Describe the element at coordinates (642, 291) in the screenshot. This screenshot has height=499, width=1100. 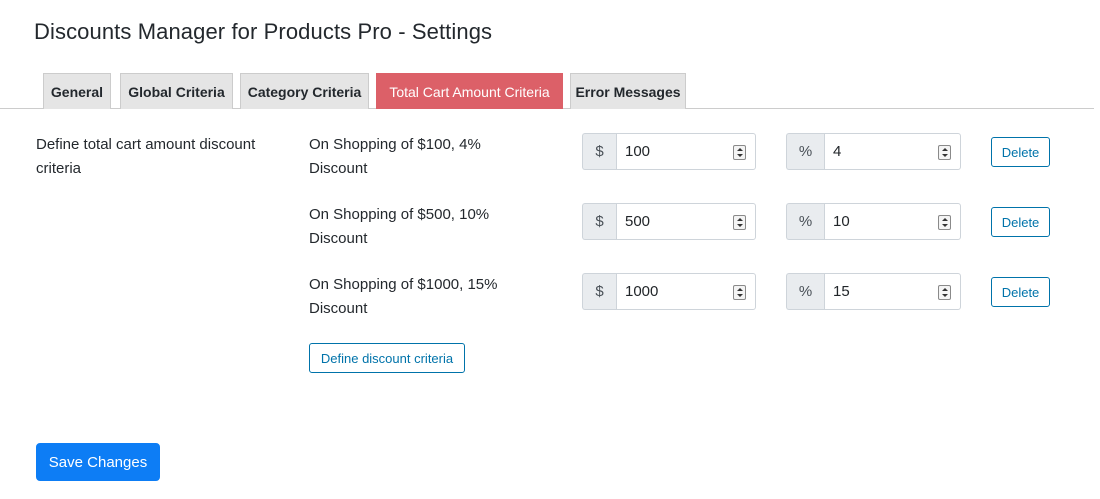
I see `amount-value: 1000` at that location.